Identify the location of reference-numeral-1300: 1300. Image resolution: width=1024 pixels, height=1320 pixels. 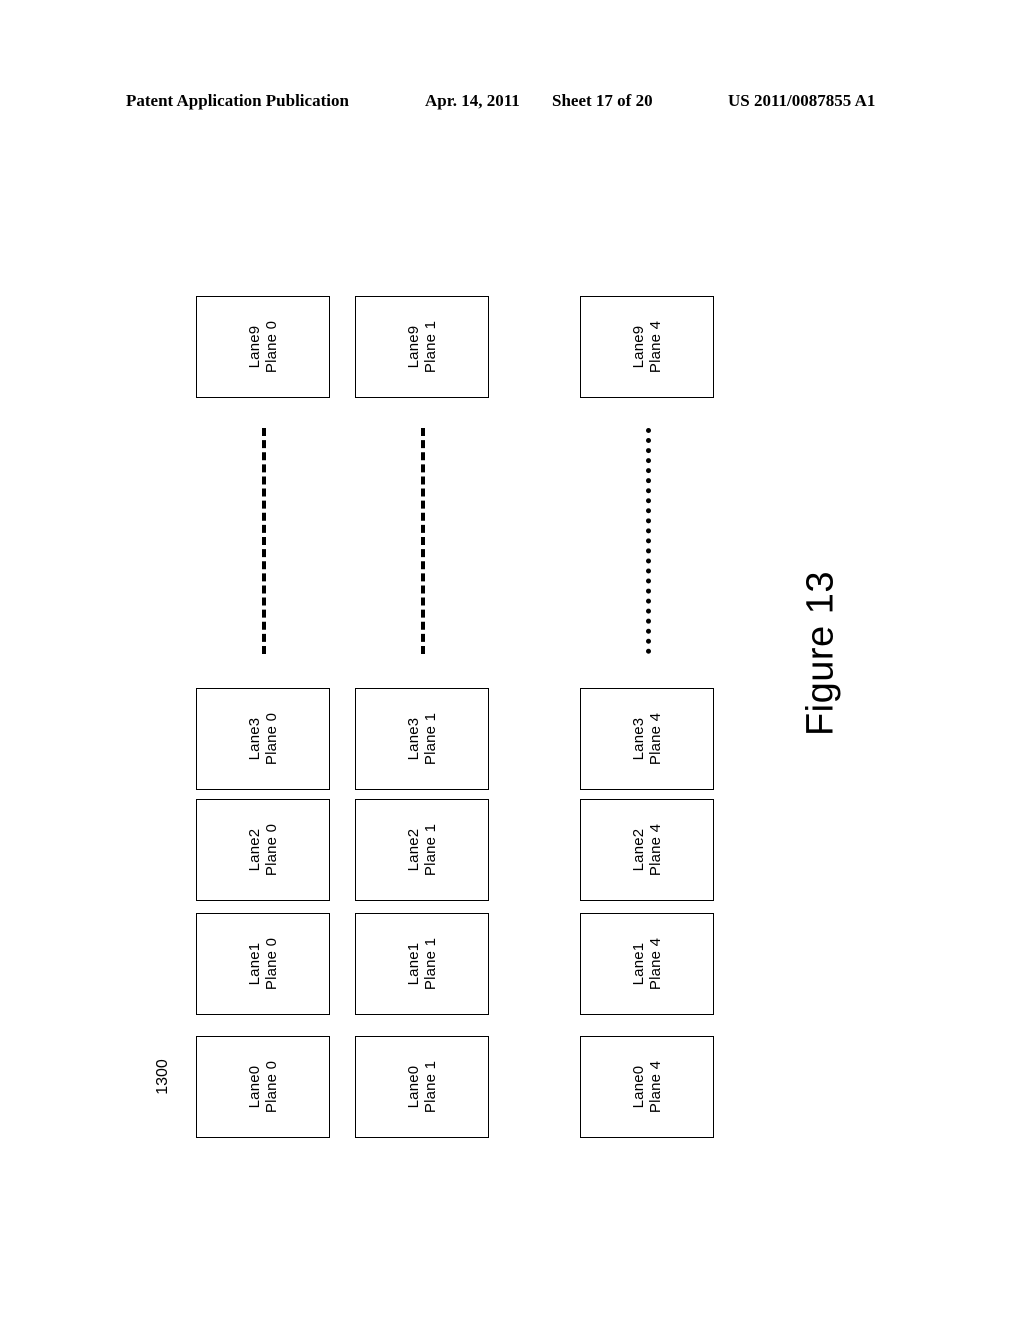
(162, 1077).